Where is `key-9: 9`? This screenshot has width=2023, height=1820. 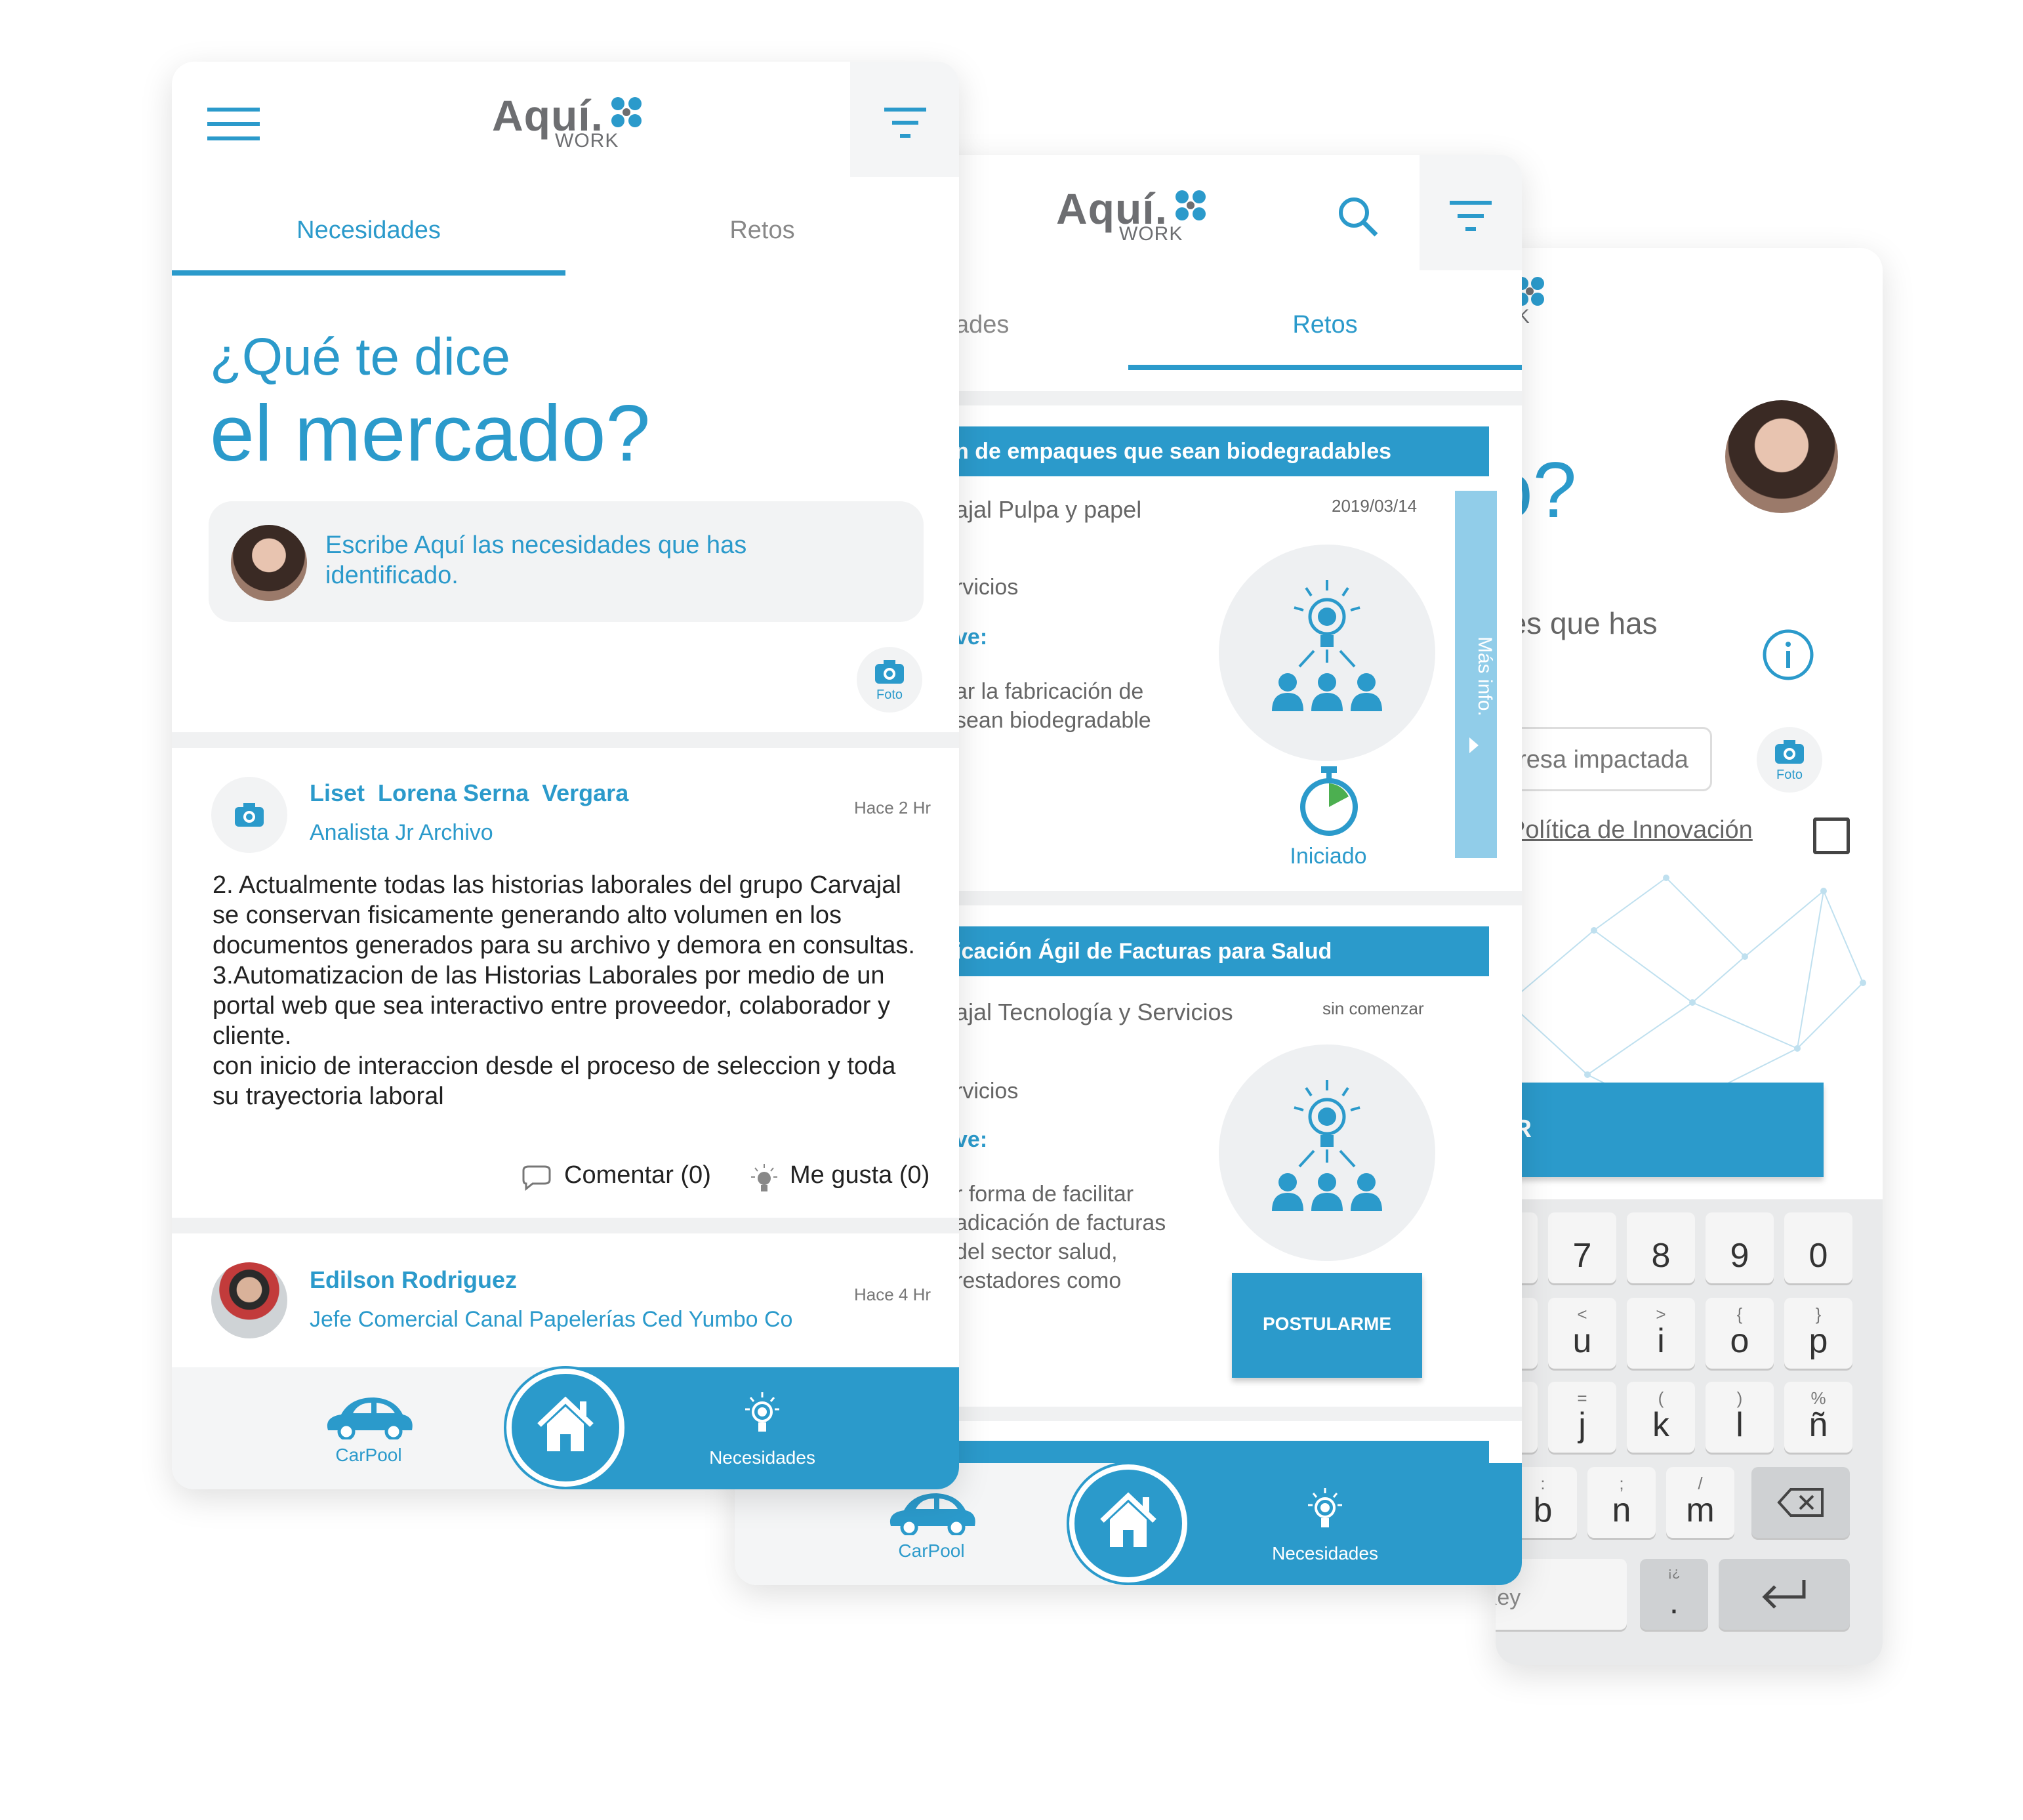 key-9: 9 is located at coordinates (1740, 1247).